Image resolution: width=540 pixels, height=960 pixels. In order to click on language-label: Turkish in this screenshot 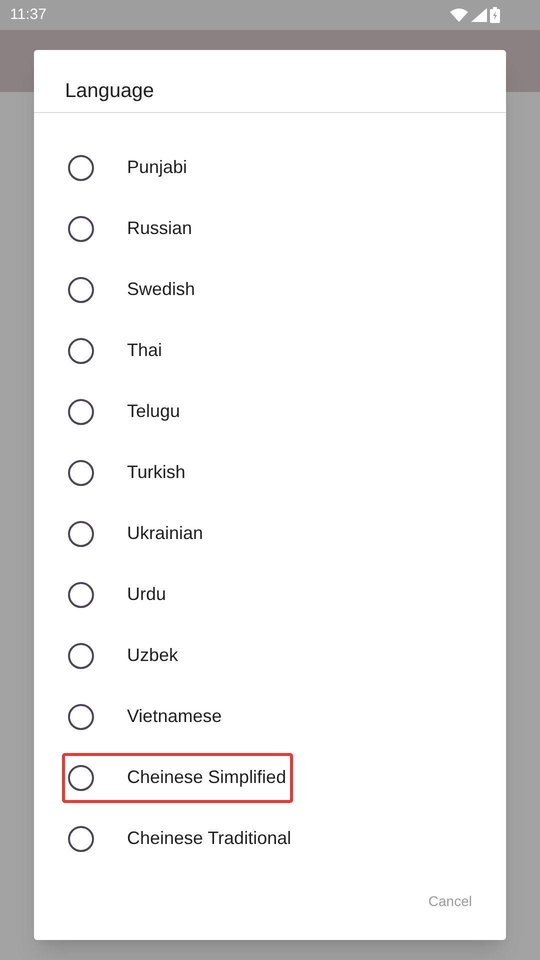, I will do `click(156, 472)`.